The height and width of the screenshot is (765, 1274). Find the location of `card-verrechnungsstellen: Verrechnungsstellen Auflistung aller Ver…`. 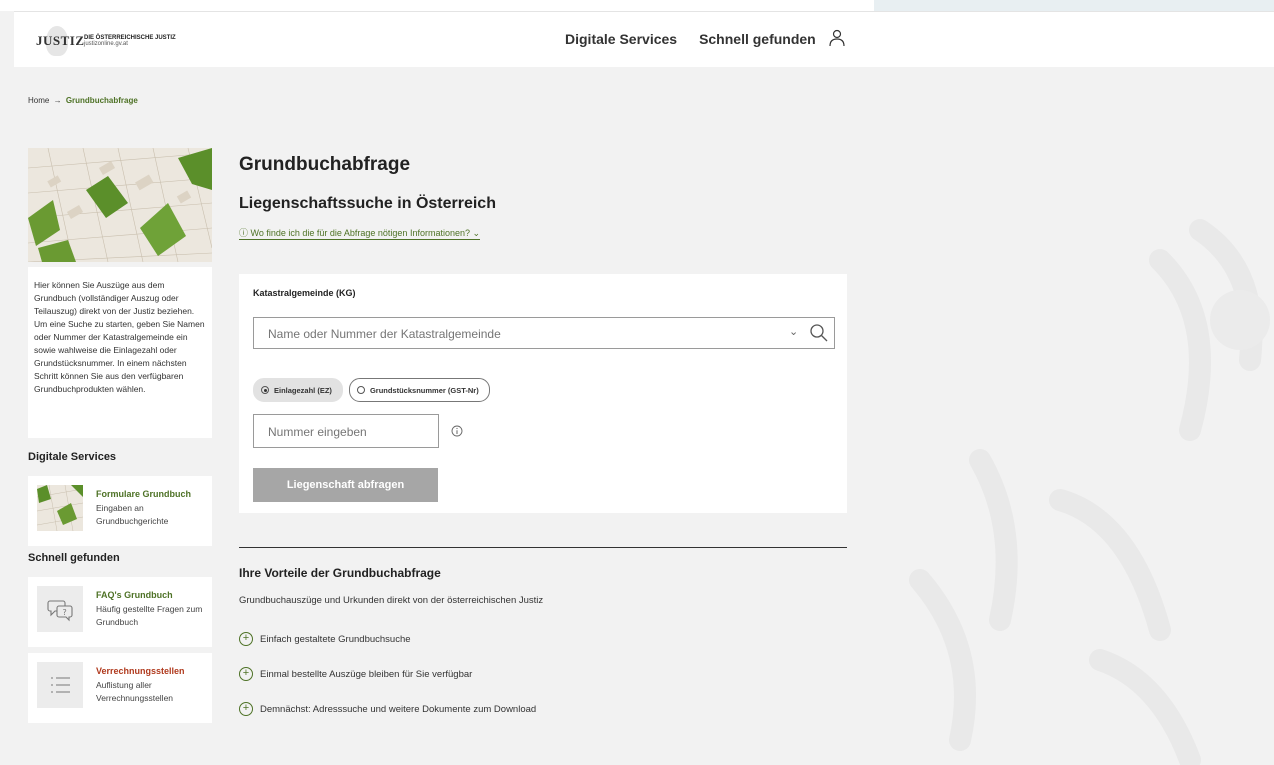

card-verrechnungsstellen: Verrechnungsstellen Auflistung aller Ver… is located at coordinates (120, 688).